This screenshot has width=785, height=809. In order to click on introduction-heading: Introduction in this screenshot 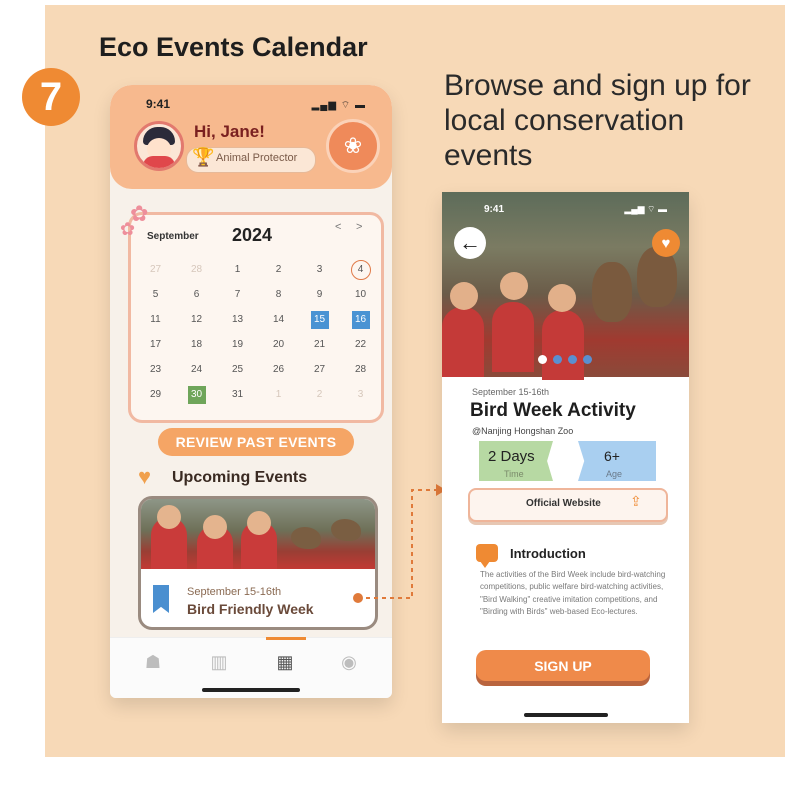, I will do `click(548, 553)`.